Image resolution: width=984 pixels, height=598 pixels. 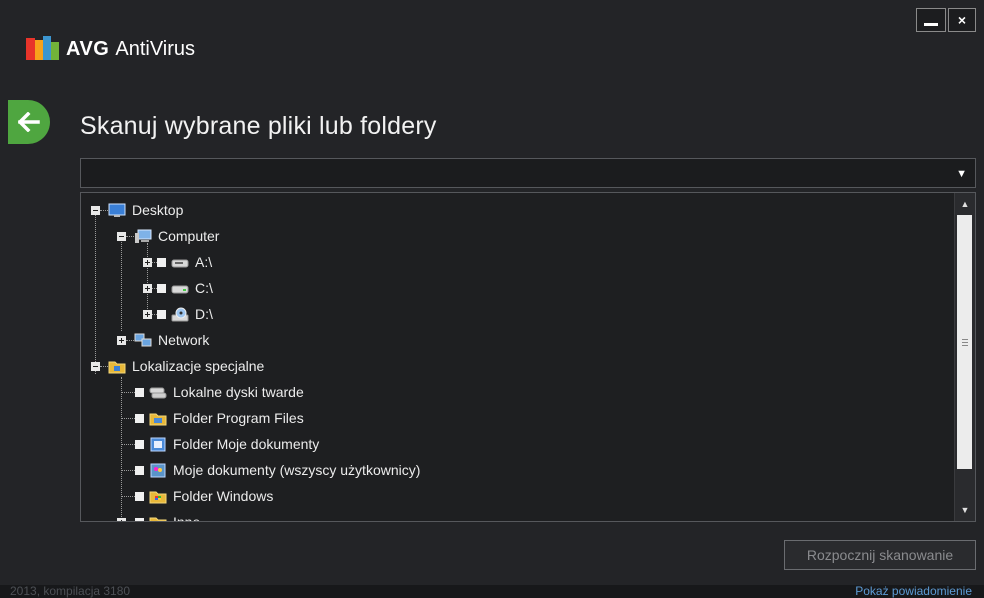 I want to click on tree-item-drive-c: C:\, so click(x=178, y=288).